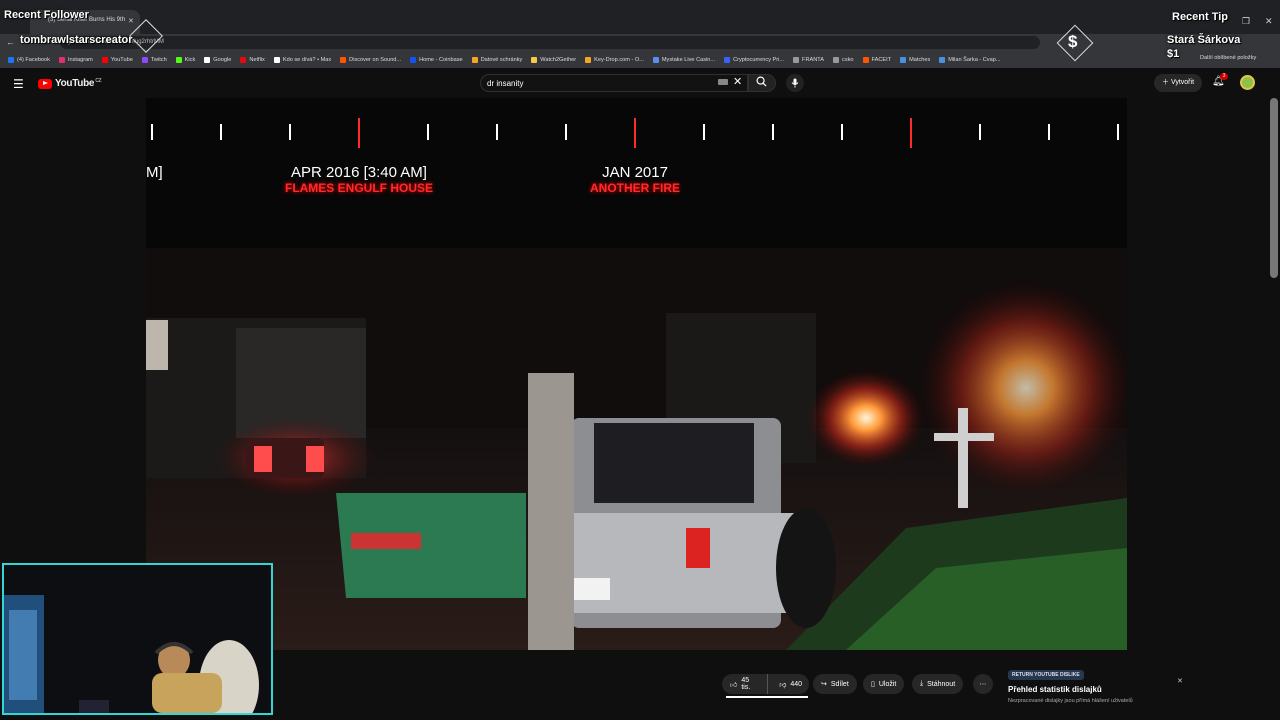  Describe the element at coordinates (1180, 681) in the screenshot. I see `ryd-close-icon: ✕` at that location.